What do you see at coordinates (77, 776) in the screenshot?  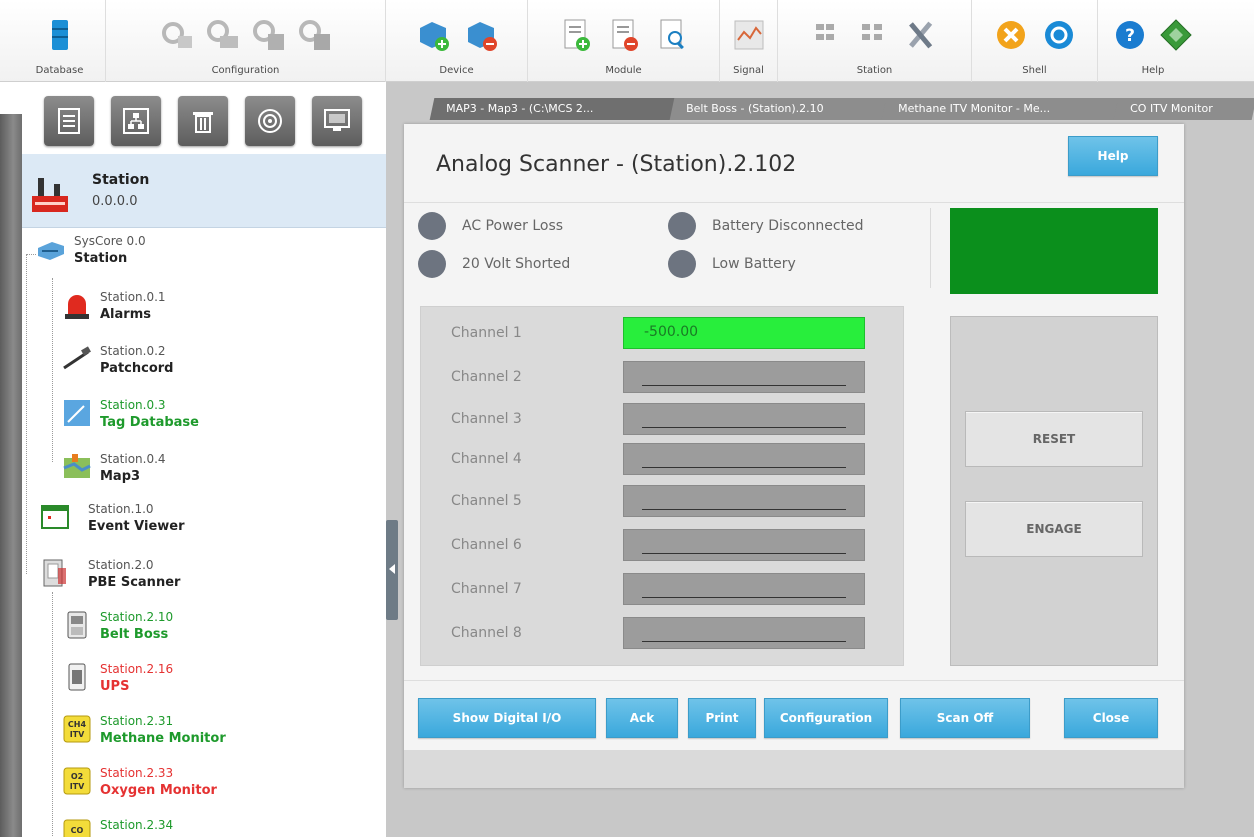 I see `o2-badge-label: O2` at bounding box center [77, 776].